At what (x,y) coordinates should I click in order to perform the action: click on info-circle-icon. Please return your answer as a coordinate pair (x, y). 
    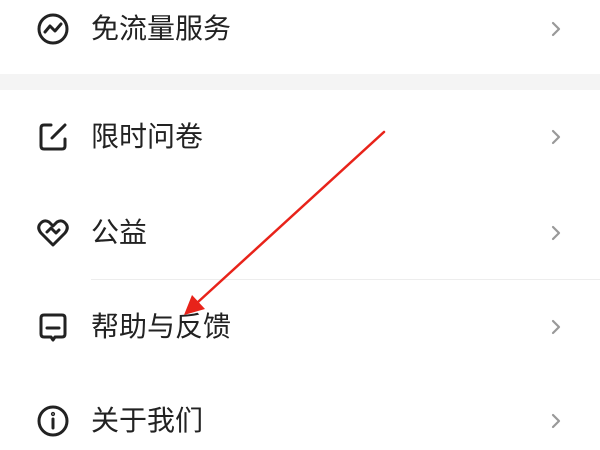
    Looking at the image, I should click on (53, 421).